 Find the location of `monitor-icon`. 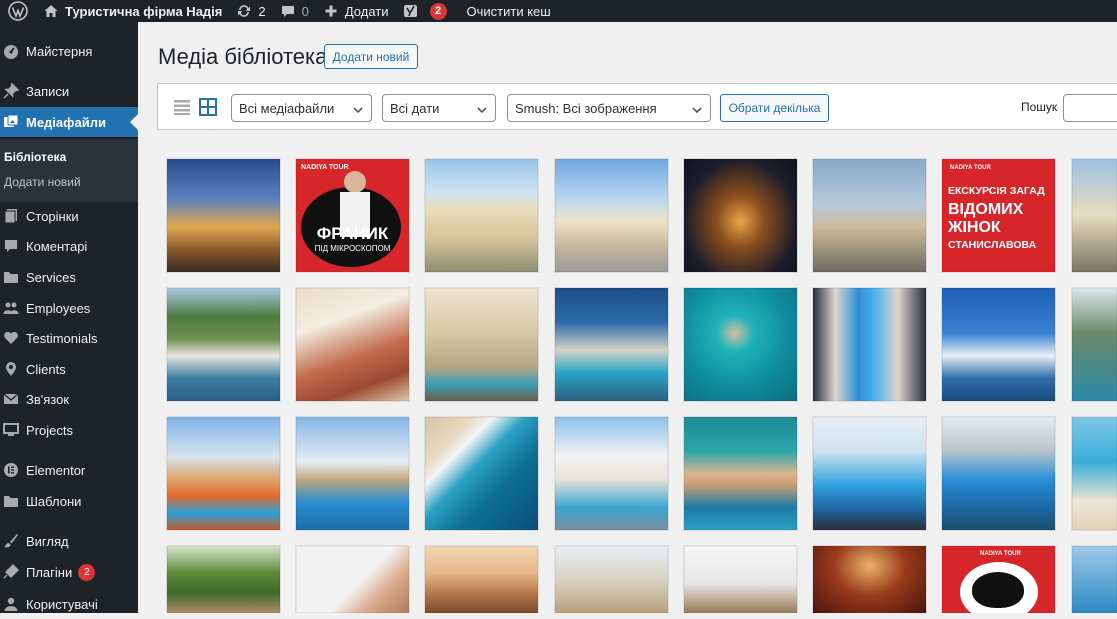

monitor-icon is located at coordinates (11, 430).